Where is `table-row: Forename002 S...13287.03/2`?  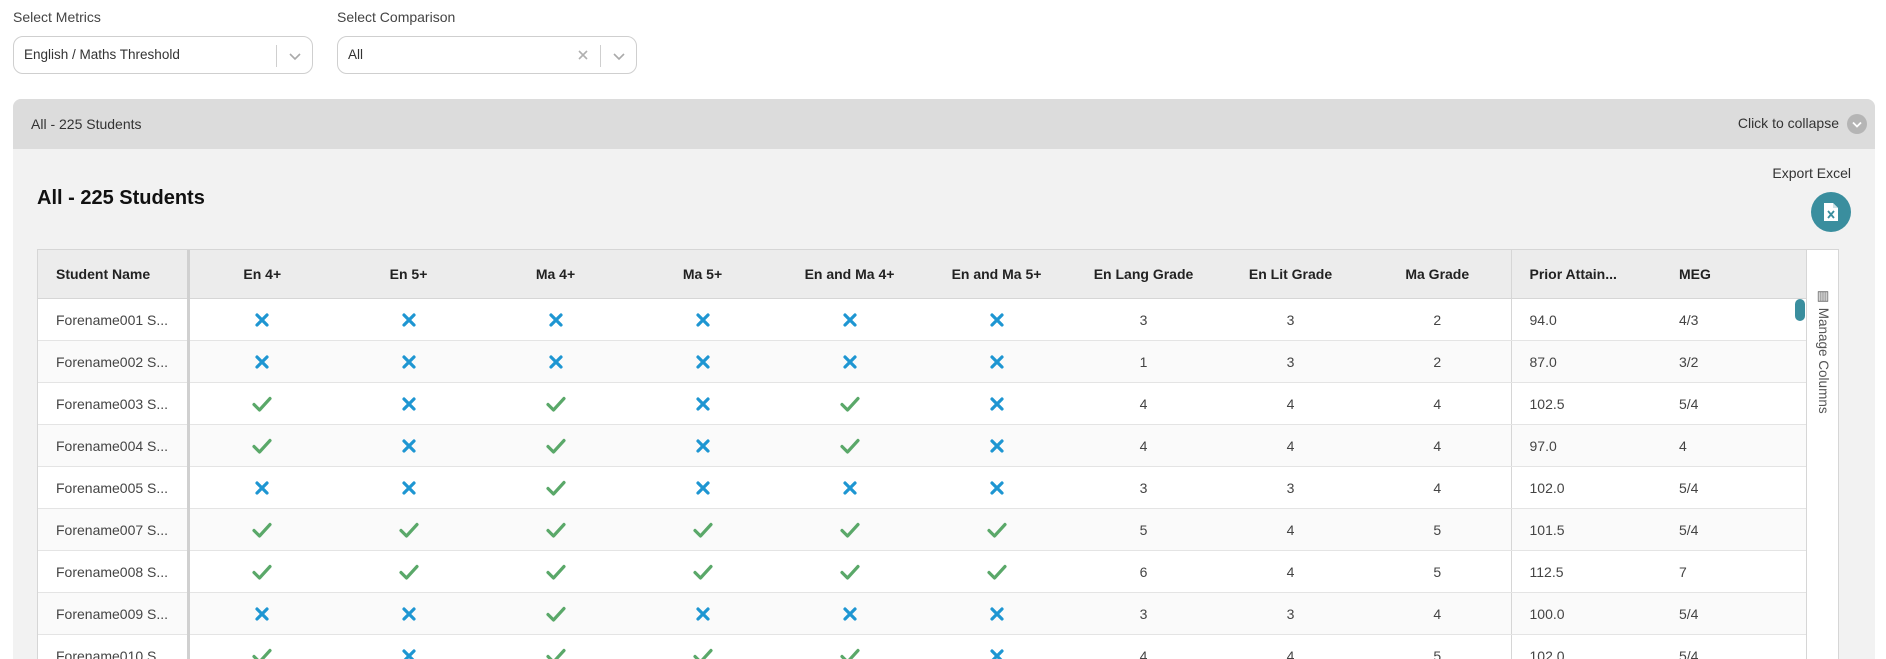 table-row: Forename002 S...13287.03/2 is located at coordinates (922, 362).